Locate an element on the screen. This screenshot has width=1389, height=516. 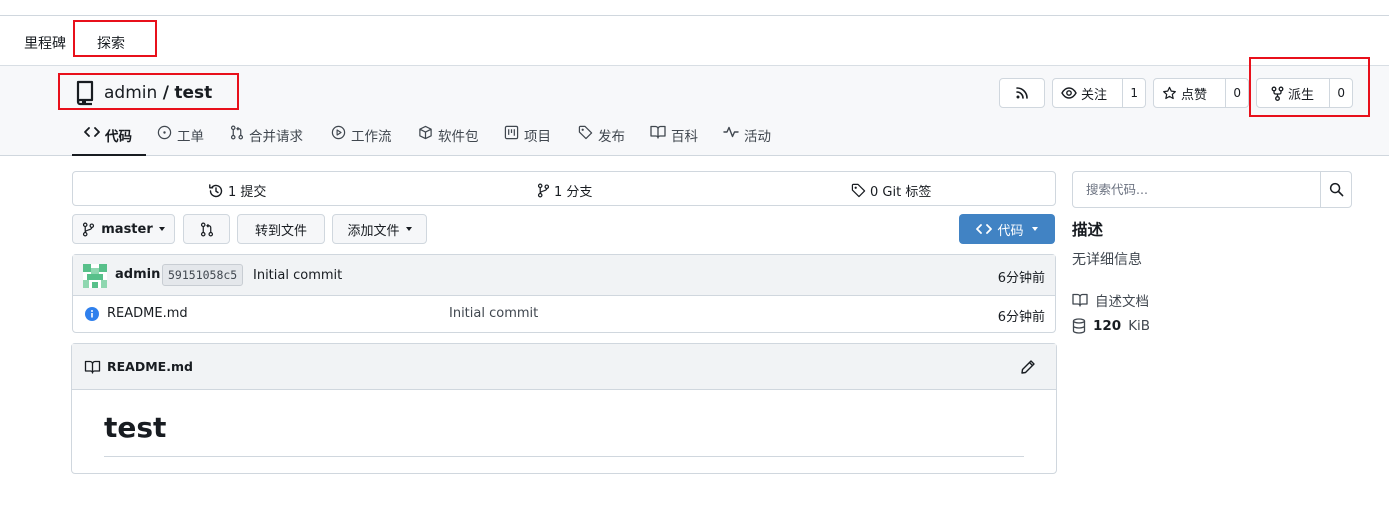
readme-doc-link: 自述文档 is located at coordinates (1110, 300).